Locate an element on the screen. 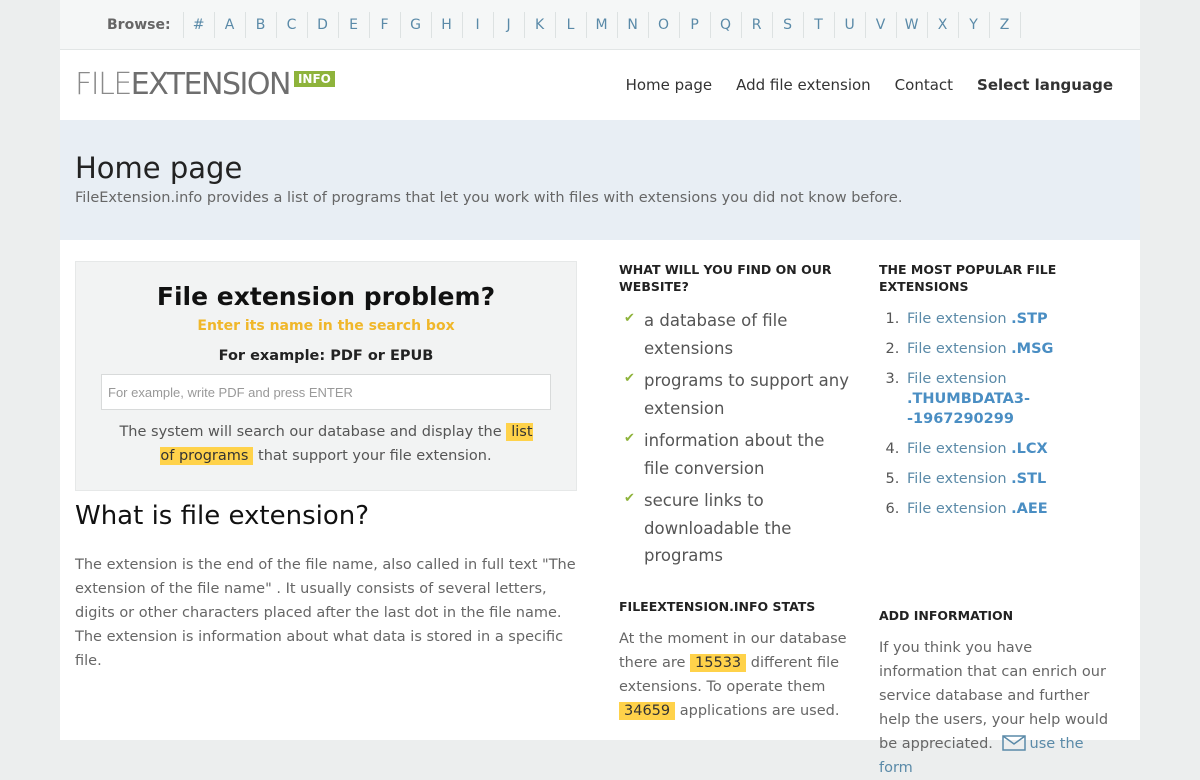  list-item: File extension .STP is located at coordinates (1011, 319).